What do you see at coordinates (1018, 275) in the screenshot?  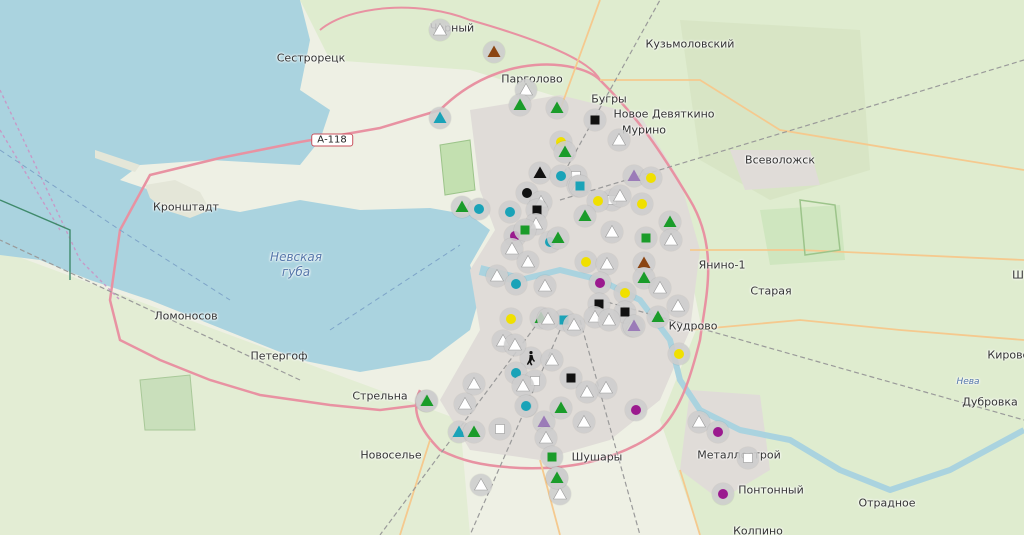 I see `label-sh: Ш` at bounding box center [1018, 275].